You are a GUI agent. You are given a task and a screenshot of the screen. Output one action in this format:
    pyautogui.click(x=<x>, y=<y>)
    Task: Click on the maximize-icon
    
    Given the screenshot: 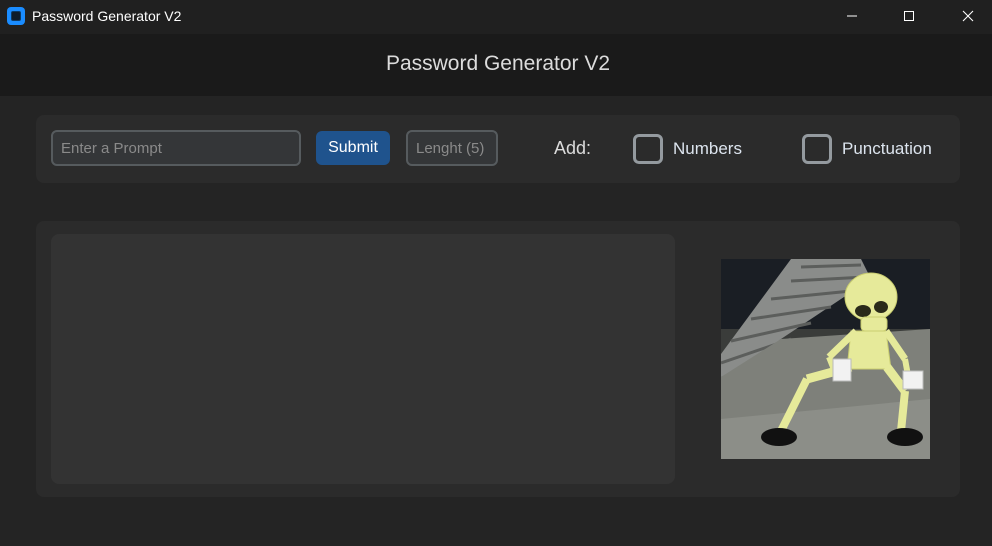 What is the action you would take?
    pyautogui.click(x=909, y=16)
    